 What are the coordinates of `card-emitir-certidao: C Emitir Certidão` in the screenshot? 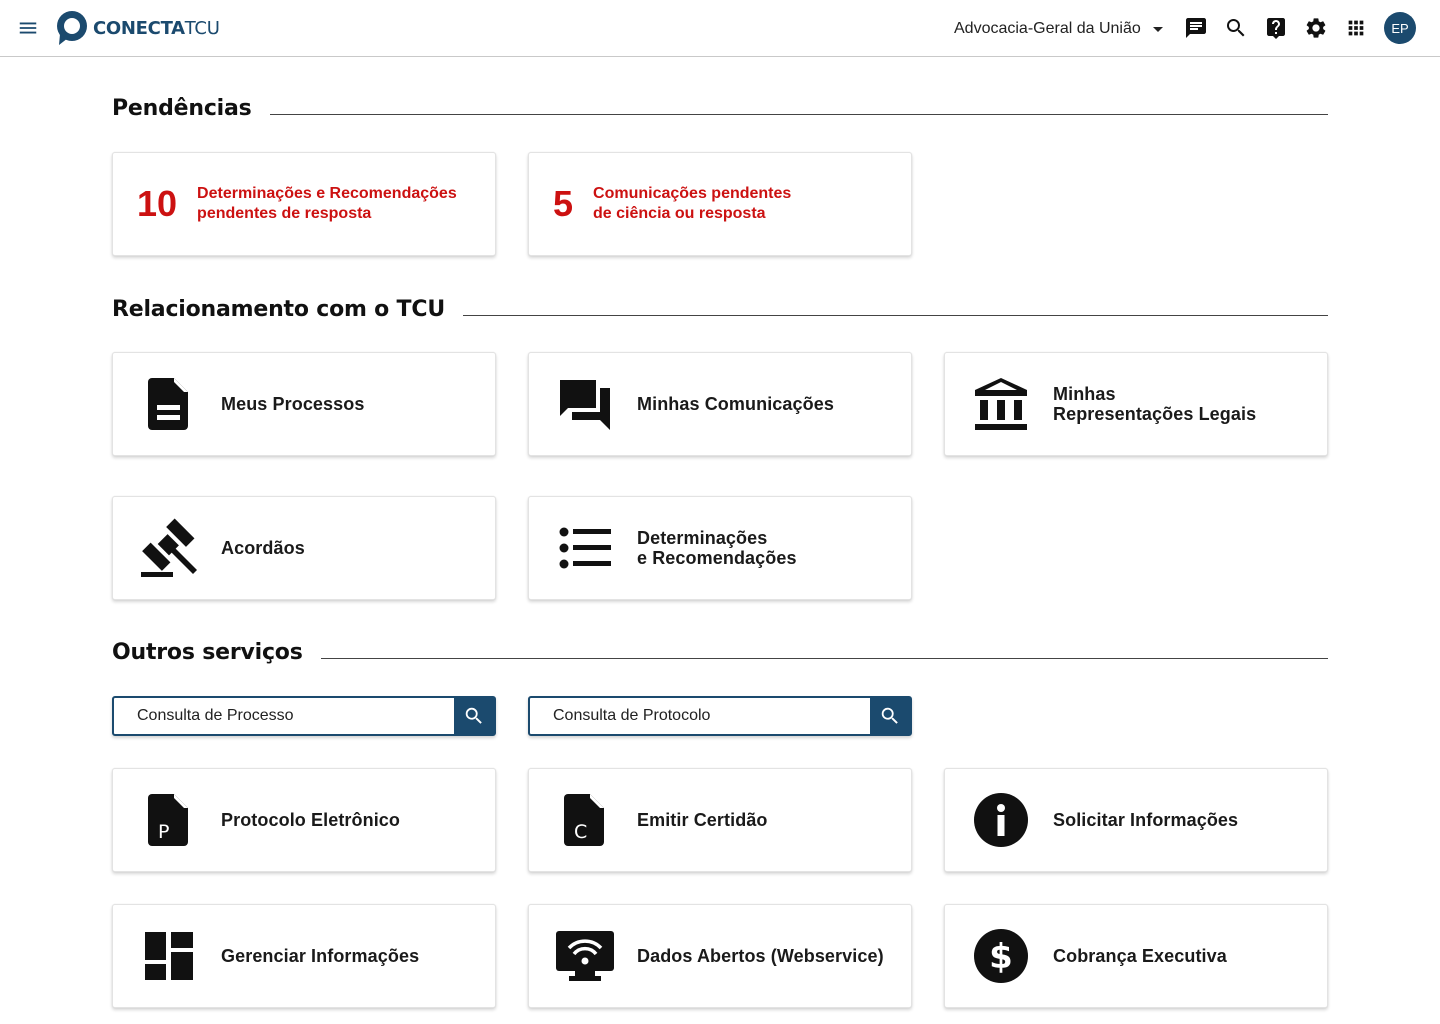 It's located at (720, 820).